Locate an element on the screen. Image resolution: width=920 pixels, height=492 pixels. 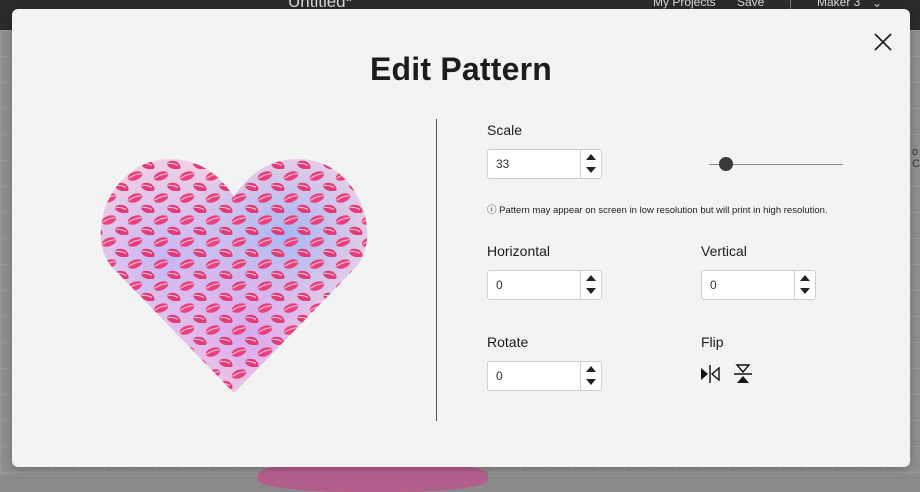
flip-vertical-button is located at coordinates (743, 374).